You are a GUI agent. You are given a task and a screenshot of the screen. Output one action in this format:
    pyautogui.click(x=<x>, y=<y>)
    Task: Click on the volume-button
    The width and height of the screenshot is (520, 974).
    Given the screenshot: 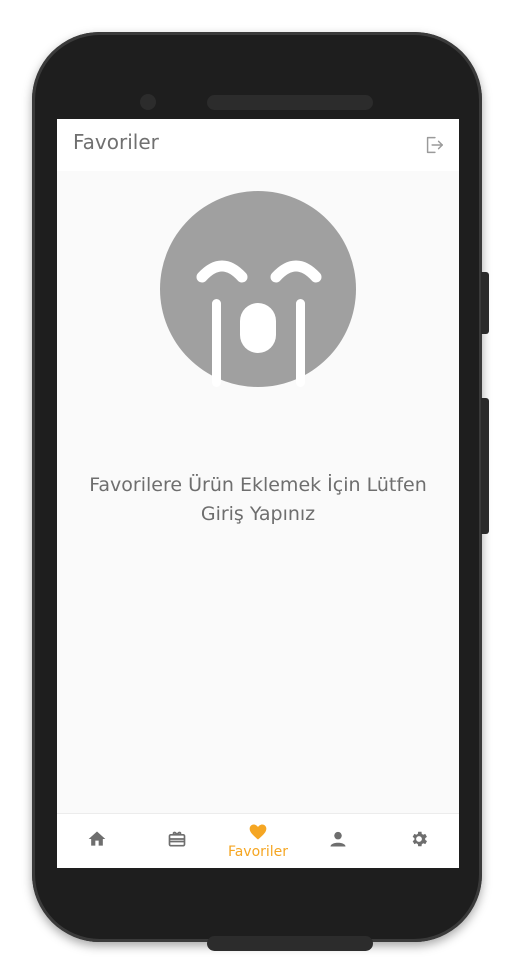 What is the action you would take?
    pyautogui.click(x=485, y=303)
    